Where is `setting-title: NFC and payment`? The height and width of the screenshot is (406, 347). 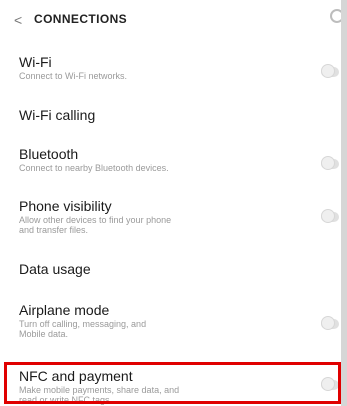 setting-title: NFC and payment is located at coordinates (76, 376).